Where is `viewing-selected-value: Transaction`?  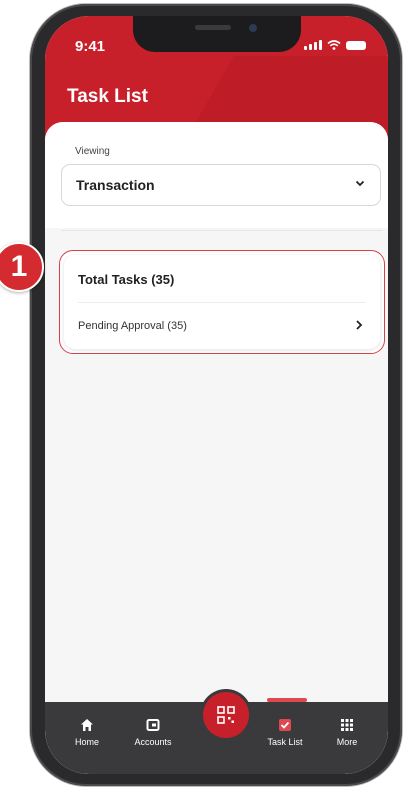 viewing-selected-value: Transaction is located at coordinates (115, 185).